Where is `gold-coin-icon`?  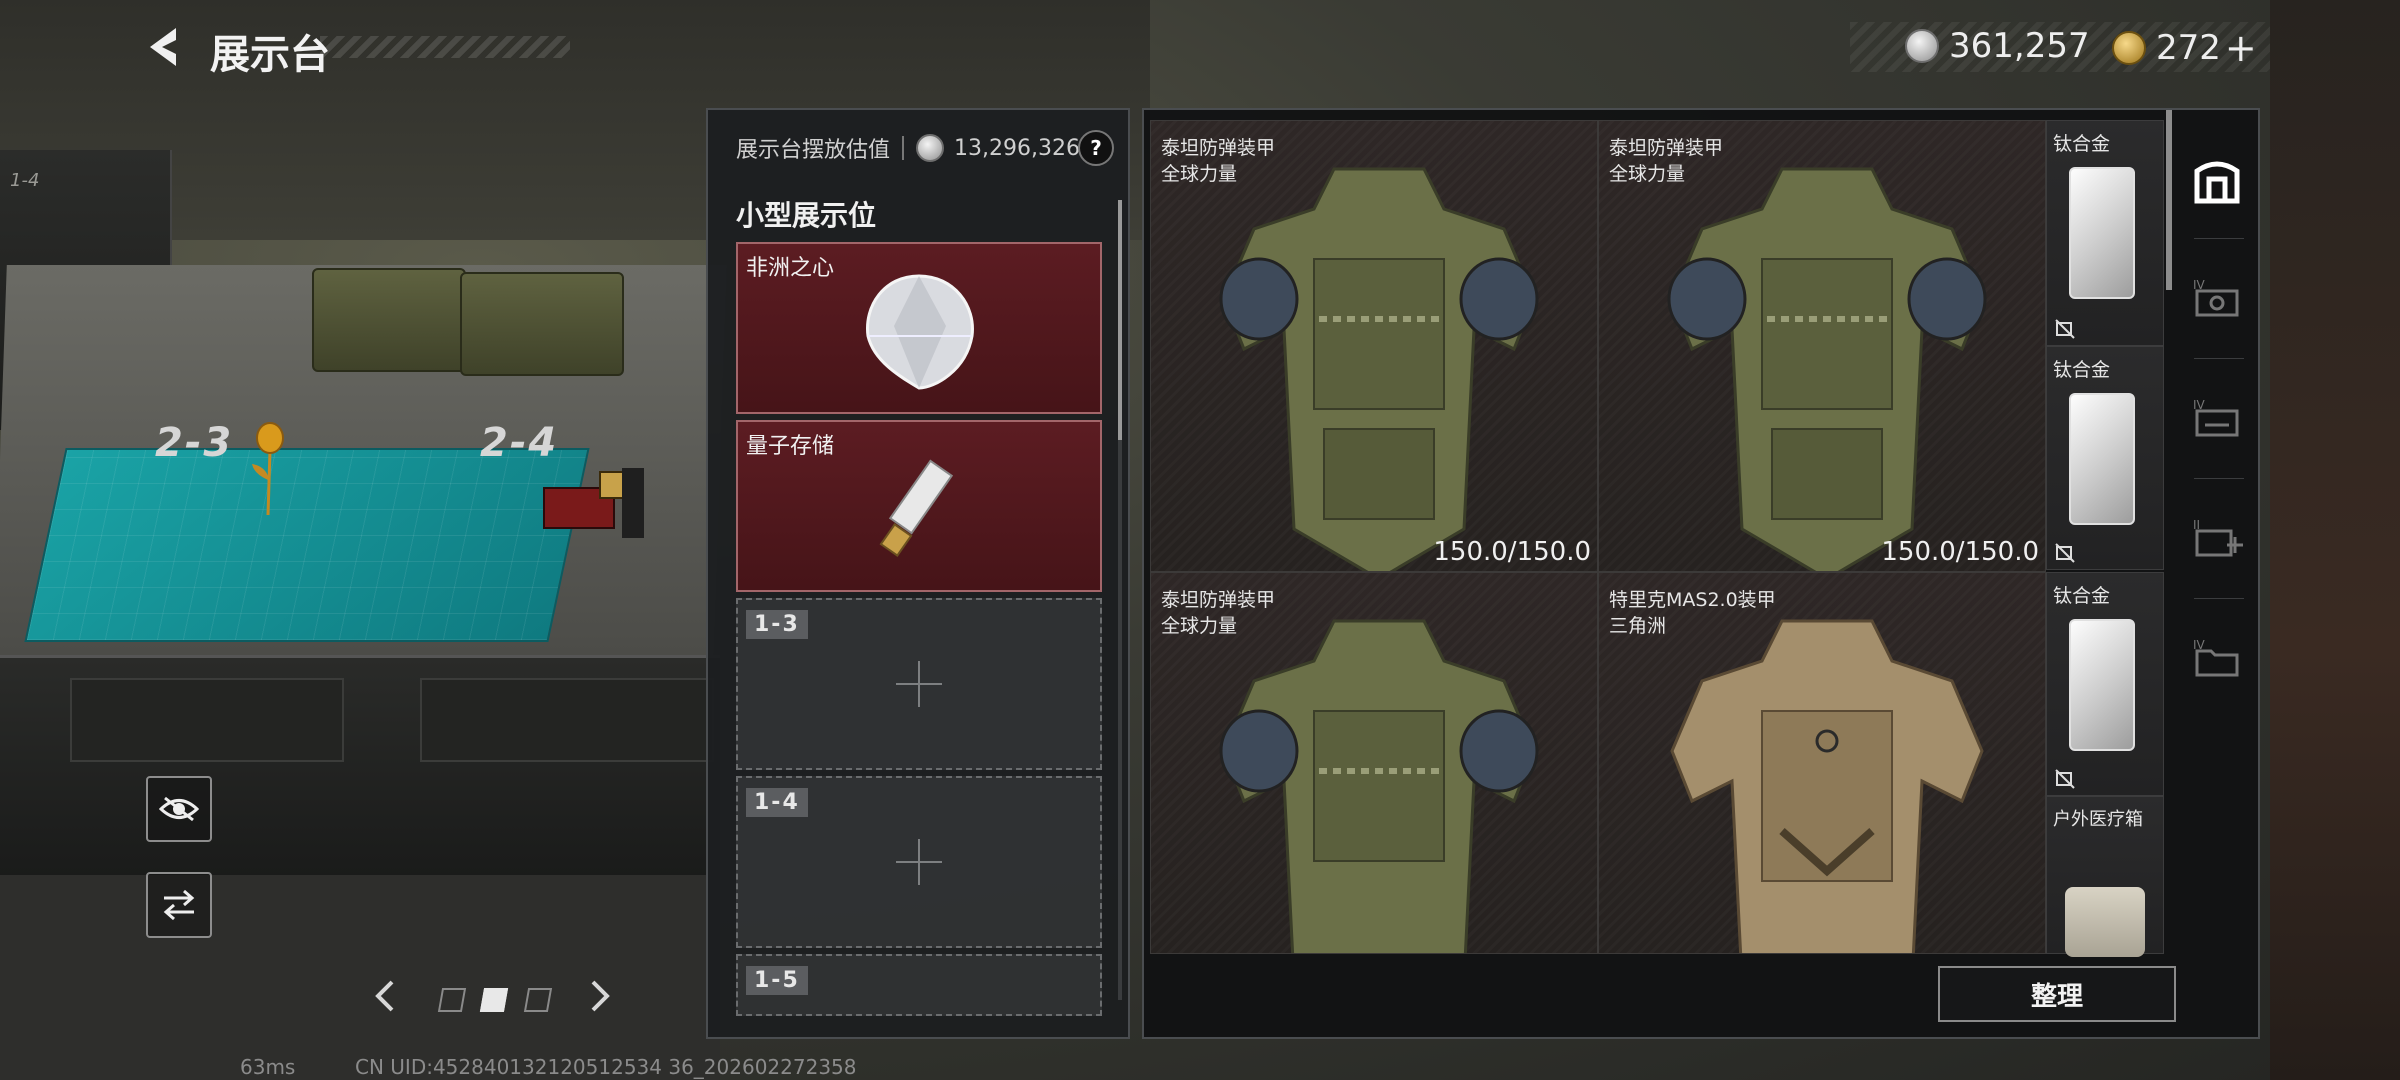
gold-coin-icon is located at coordinates (2129, 48).